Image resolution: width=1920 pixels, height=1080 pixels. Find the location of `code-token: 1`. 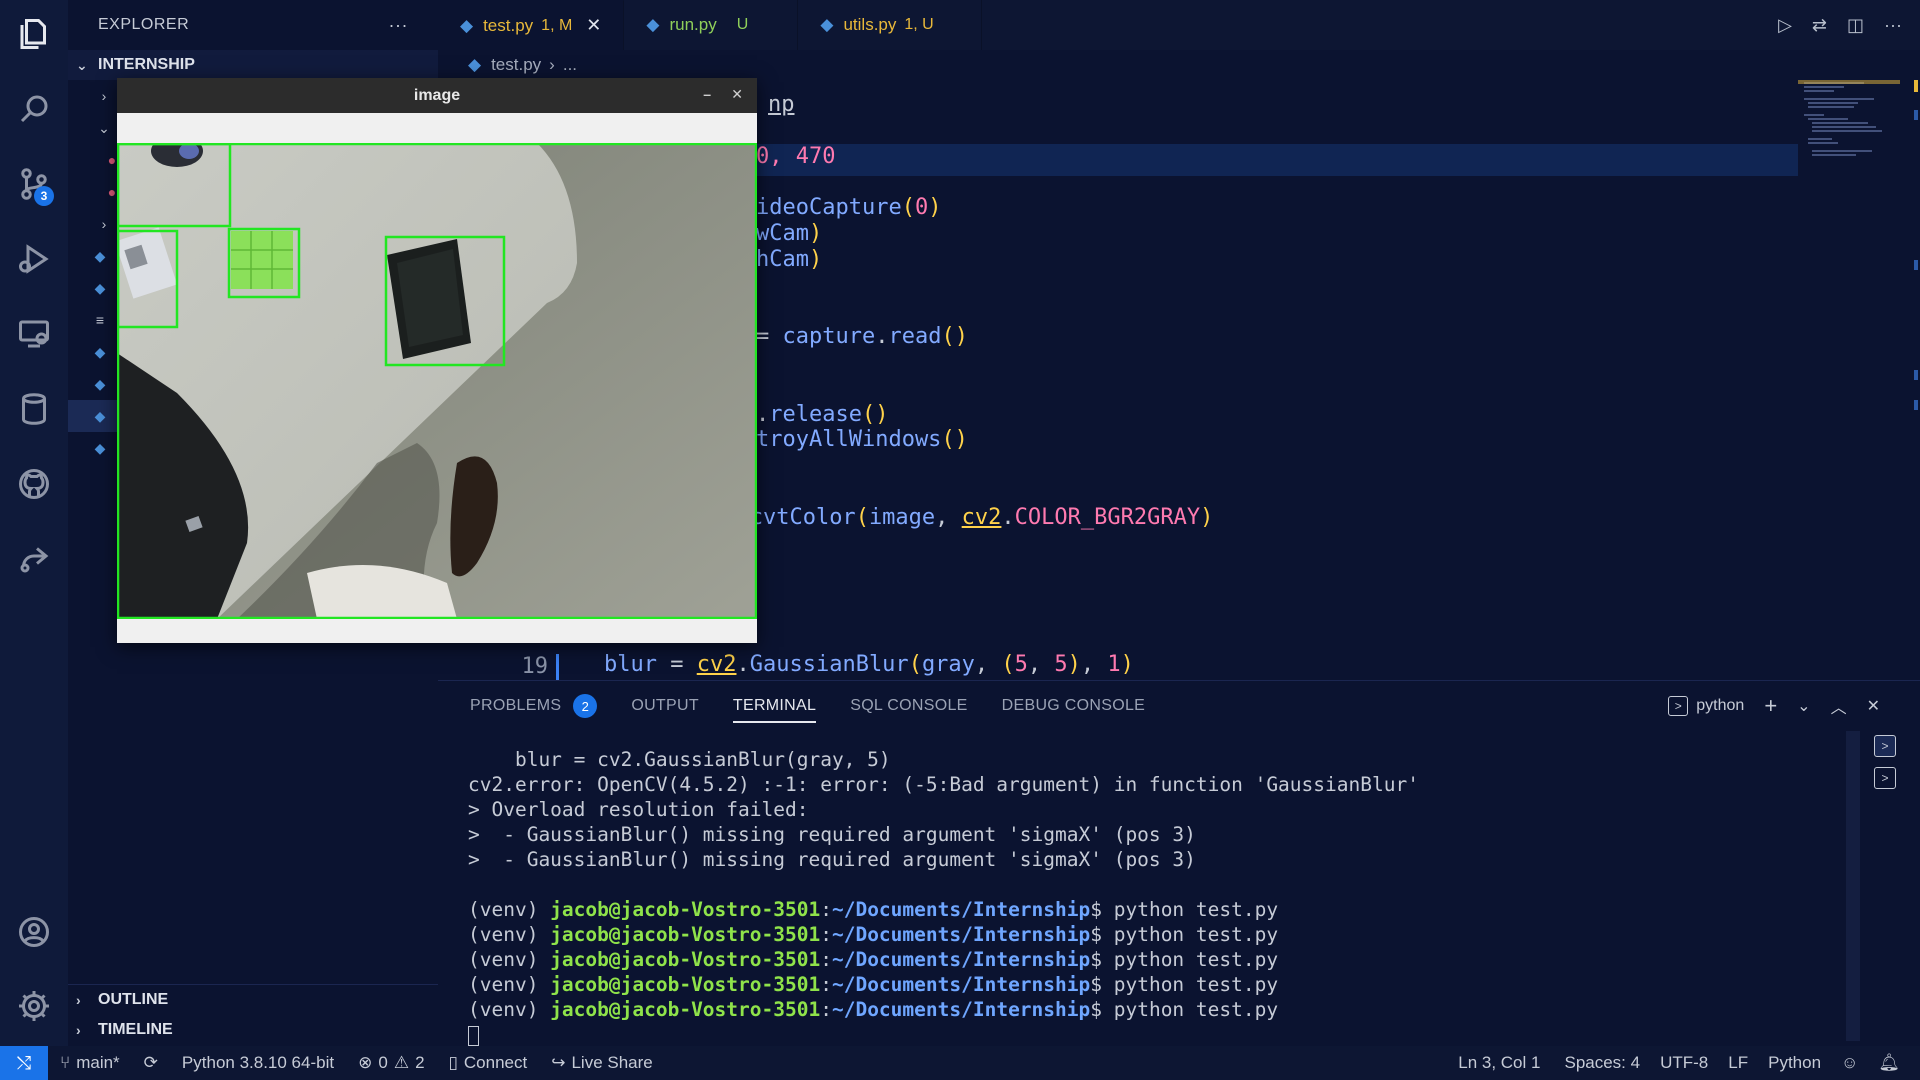

code-token: 1 is located at coordinates (1114, 664).